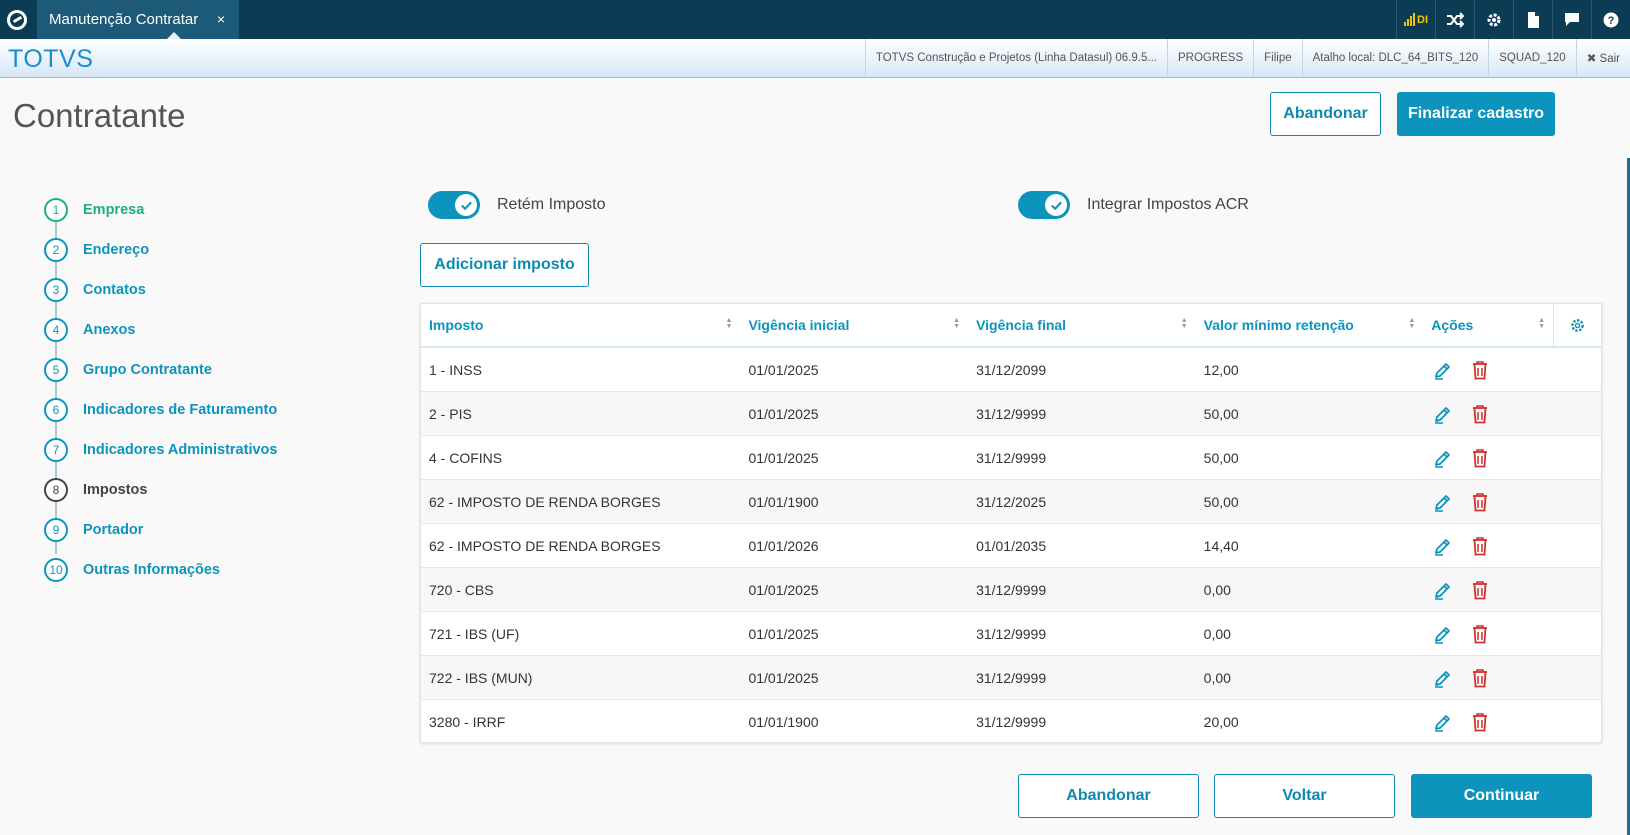 The width and height of the screenshot is (1630, 835). Describe the element at coordinates (56, 410) in the screenshot. I see `step-number: 6` at that location.